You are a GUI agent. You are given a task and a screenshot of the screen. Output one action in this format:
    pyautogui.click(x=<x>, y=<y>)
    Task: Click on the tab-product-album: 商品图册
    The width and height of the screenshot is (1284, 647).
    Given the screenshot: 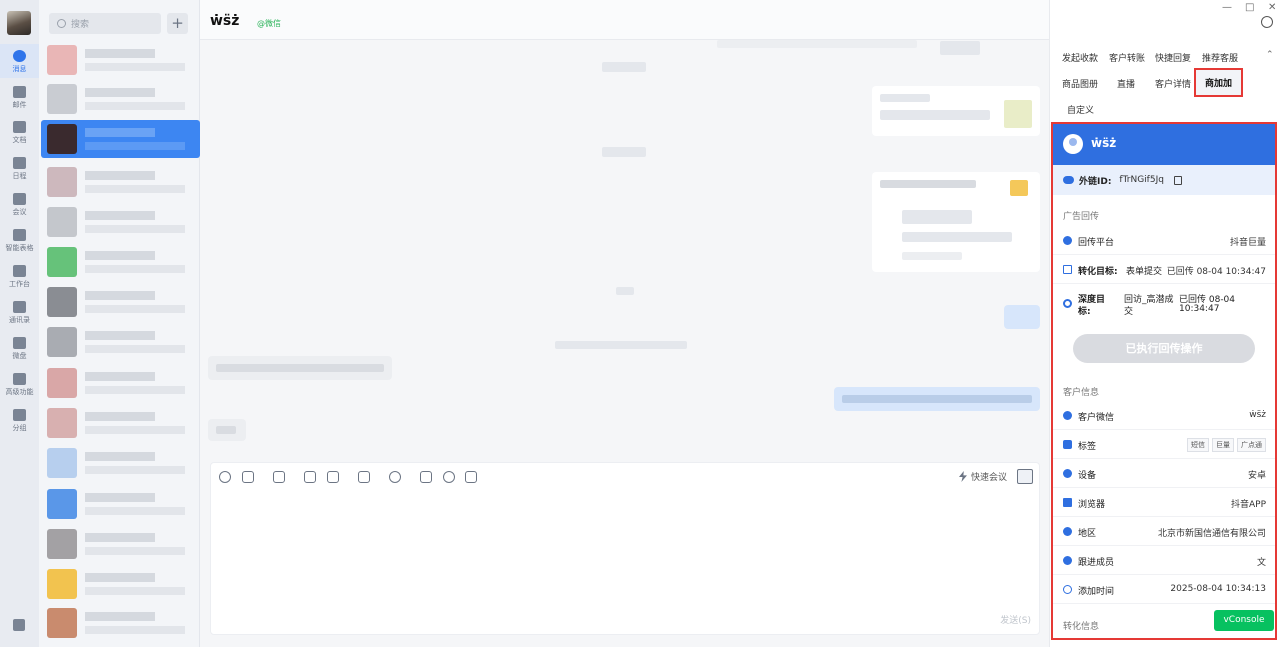 What is the action you would take?
    pyautogui.click(x=1080, y=83)
    